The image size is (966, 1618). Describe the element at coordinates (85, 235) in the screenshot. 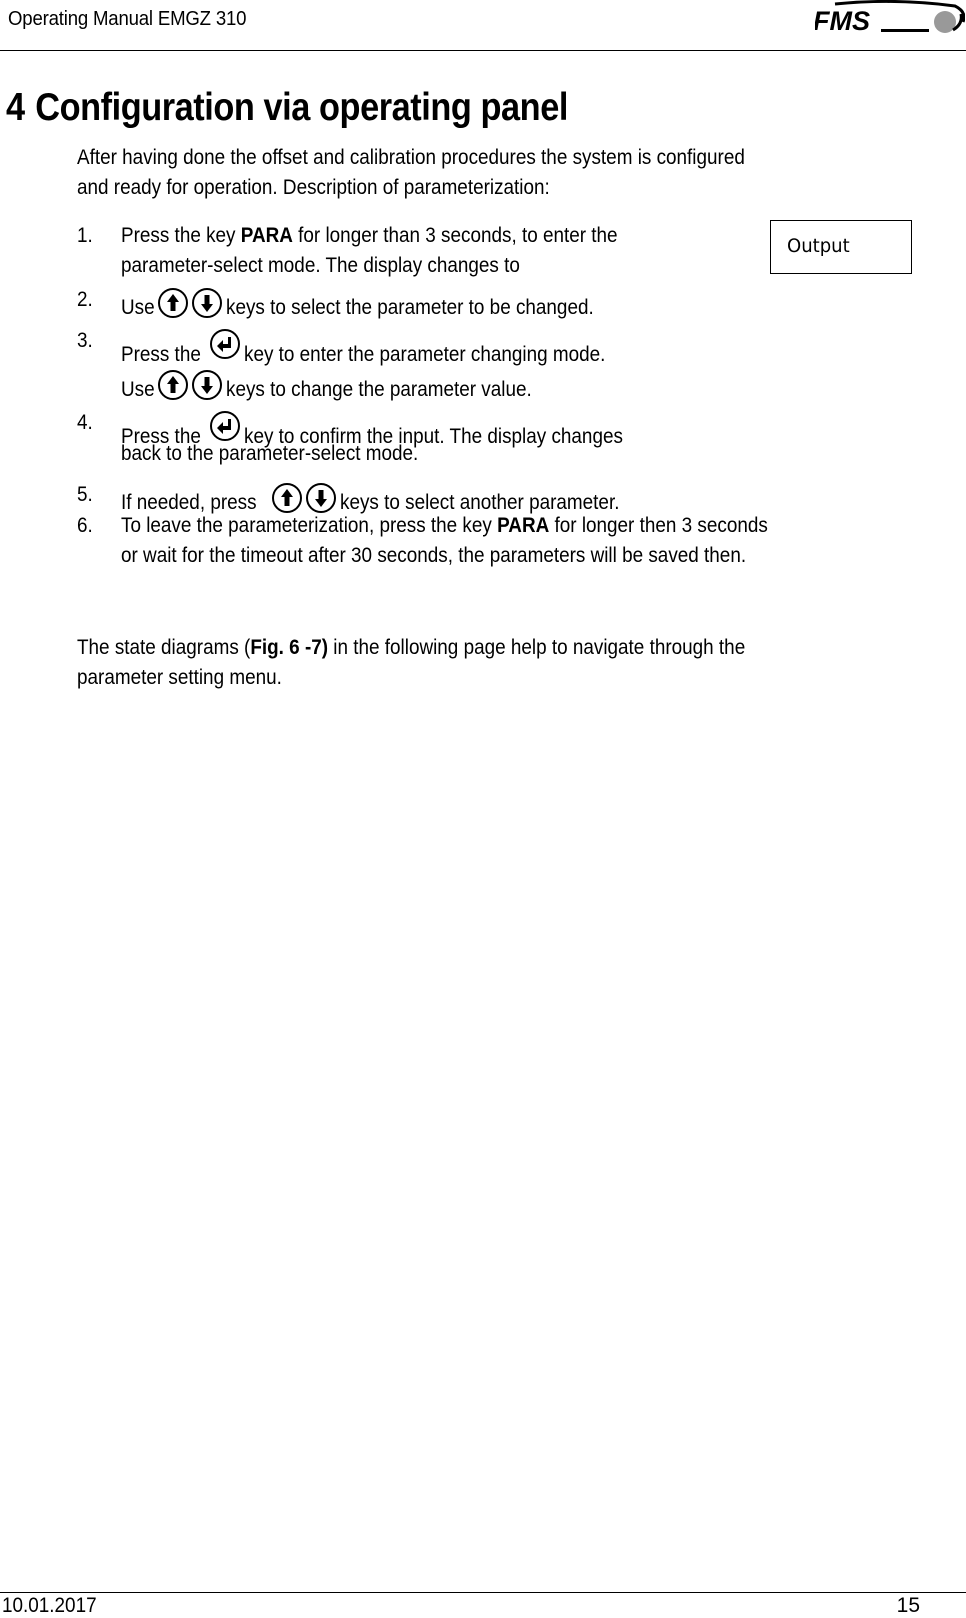

I see `step-number: 1.` at that location.